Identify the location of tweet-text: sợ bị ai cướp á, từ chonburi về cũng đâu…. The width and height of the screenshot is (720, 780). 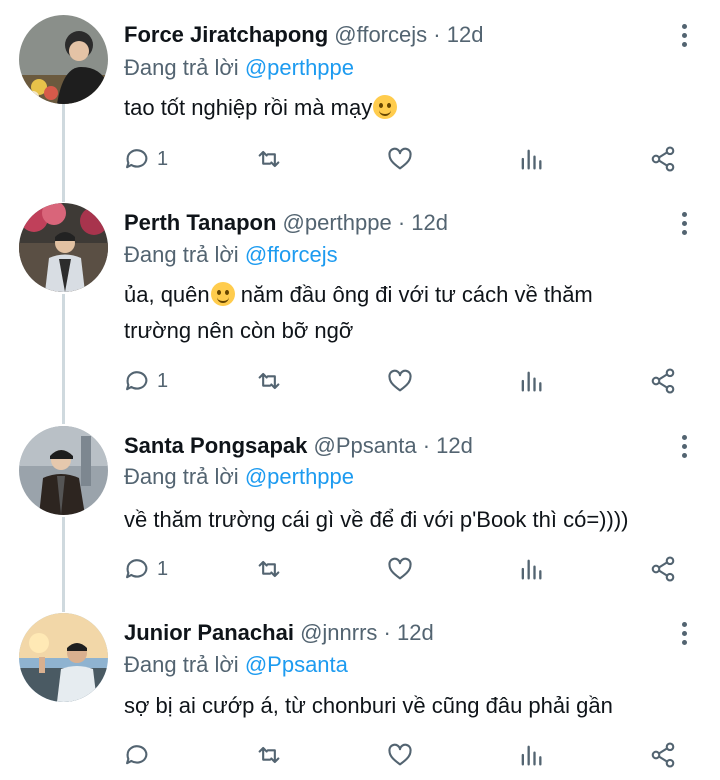
(404, 706).